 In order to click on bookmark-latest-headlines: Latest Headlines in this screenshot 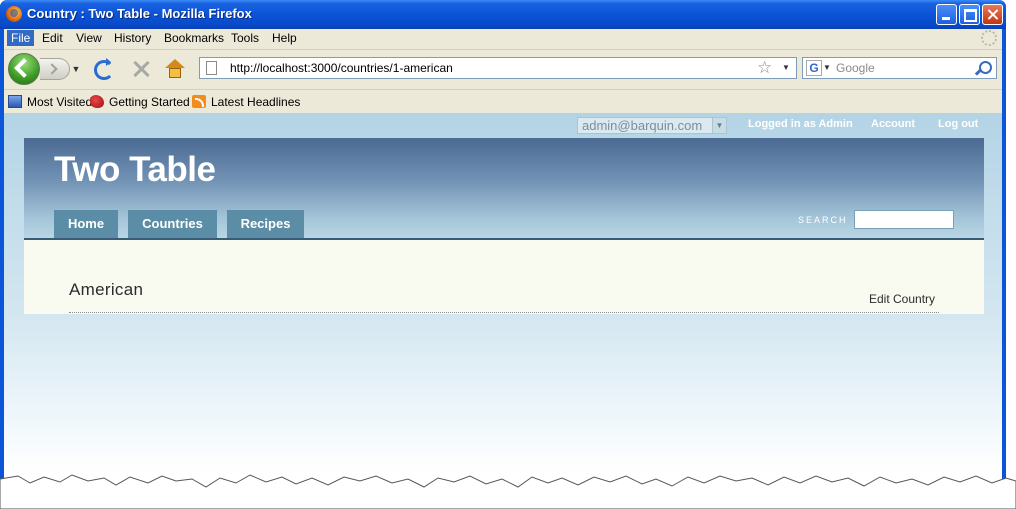, I will do `click(246, 102)`.